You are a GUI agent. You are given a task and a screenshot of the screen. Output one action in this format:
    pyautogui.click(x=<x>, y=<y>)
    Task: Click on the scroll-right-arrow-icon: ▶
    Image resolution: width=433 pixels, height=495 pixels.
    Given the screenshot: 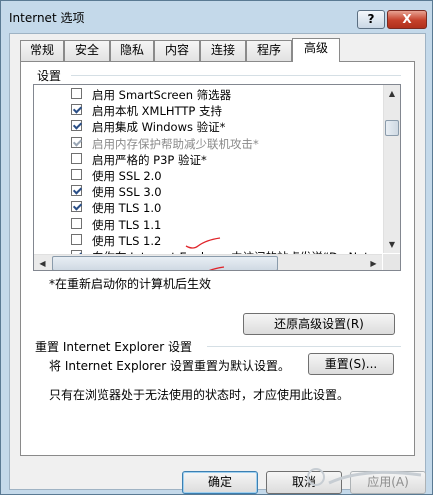 What is the action you would take?
    pyautogui.click(x=373, y=262)
    